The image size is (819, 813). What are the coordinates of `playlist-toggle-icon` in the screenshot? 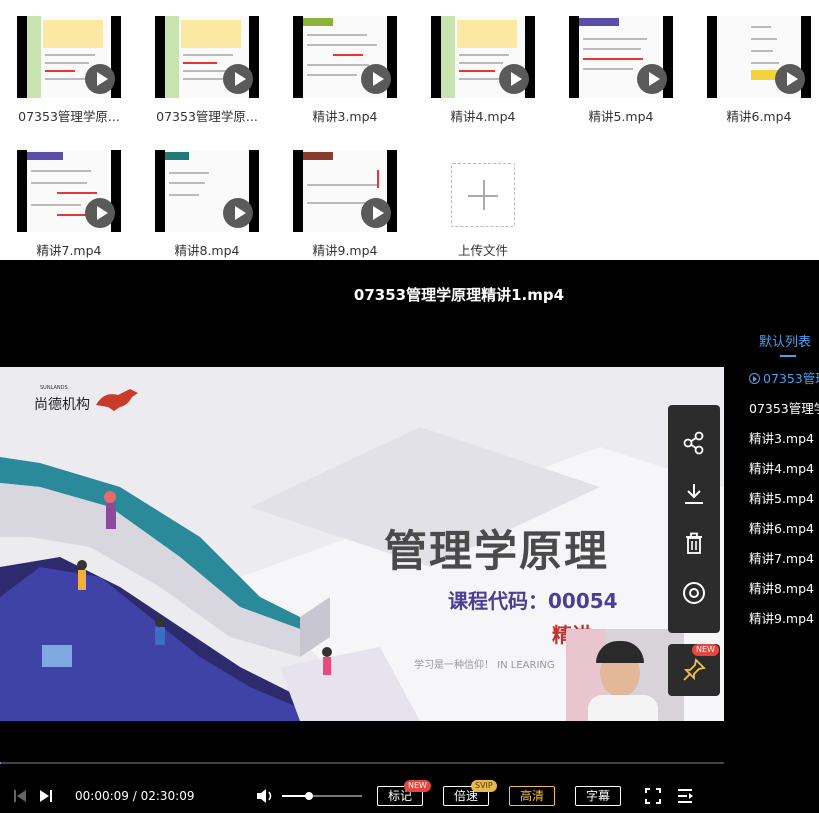 It's located at (685, 796).